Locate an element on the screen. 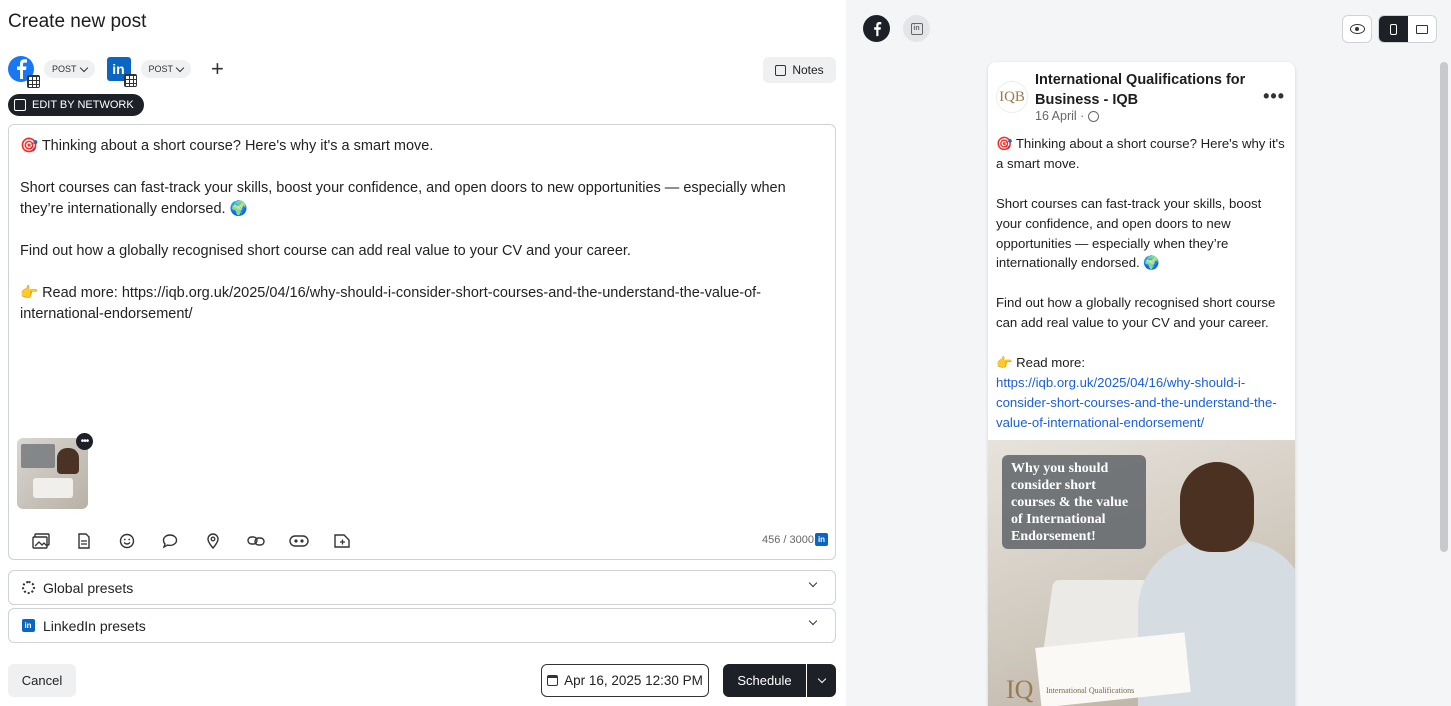  edit-by-network-button: EDIT BY NETWORK is located at coordinates (76, 105).